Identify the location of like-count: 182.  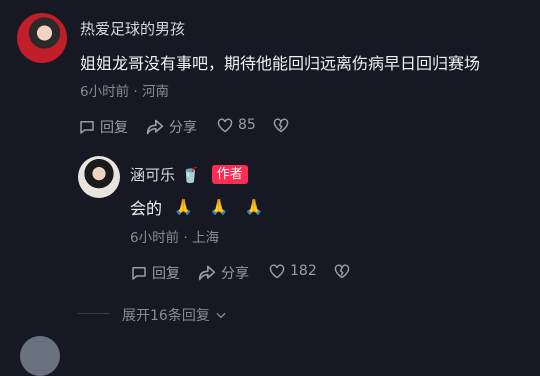
(303, 271).